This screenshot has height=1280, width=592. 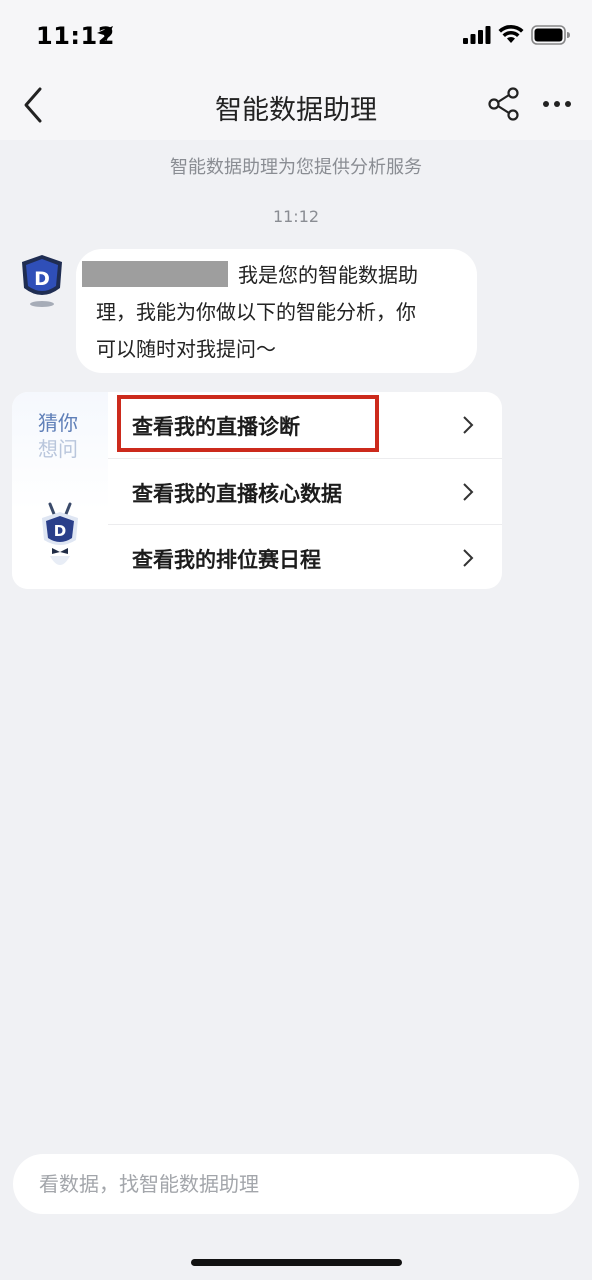 What do you see at coordinates (296, 1262) in the screenshot?
I see `home-indicator` at bounding box center [296, 1262].